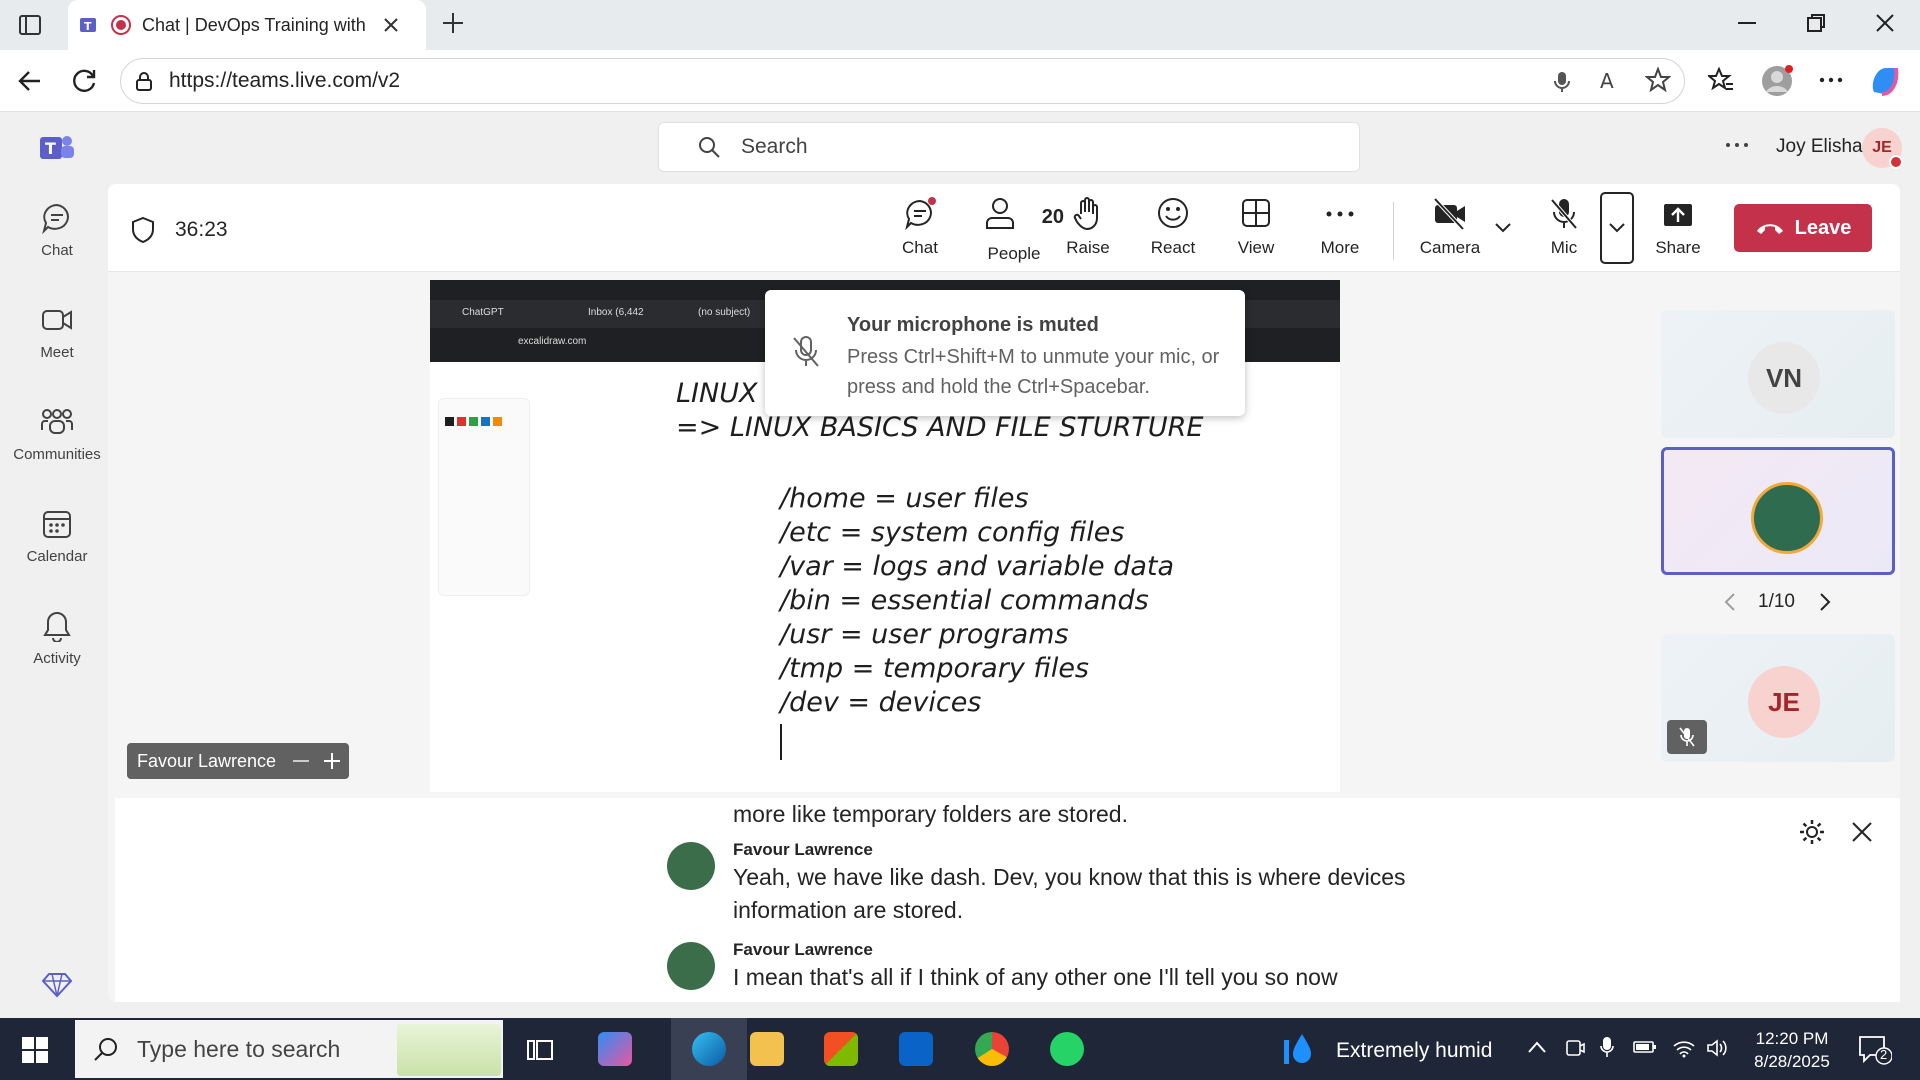 The image size is (1920, 1080). What do you see at coordinates (207, 760) in the screenshot?
I see `presenter-name: Favour Lawrence` at bounding box center [207, 760].